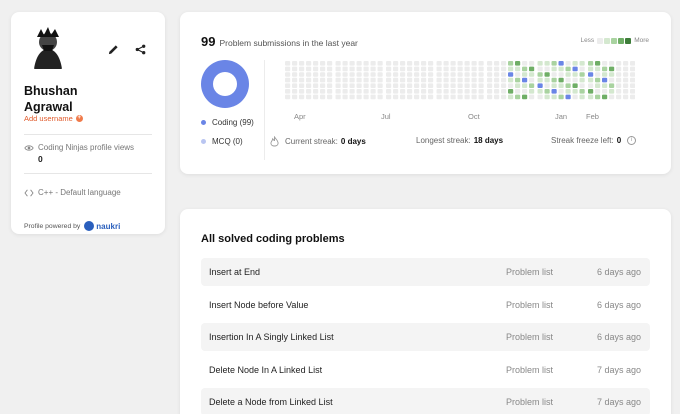 The width and height of the screenshot is (680, 414). I want to click on problem-name: Insert Node before Value, so click(259, 304).